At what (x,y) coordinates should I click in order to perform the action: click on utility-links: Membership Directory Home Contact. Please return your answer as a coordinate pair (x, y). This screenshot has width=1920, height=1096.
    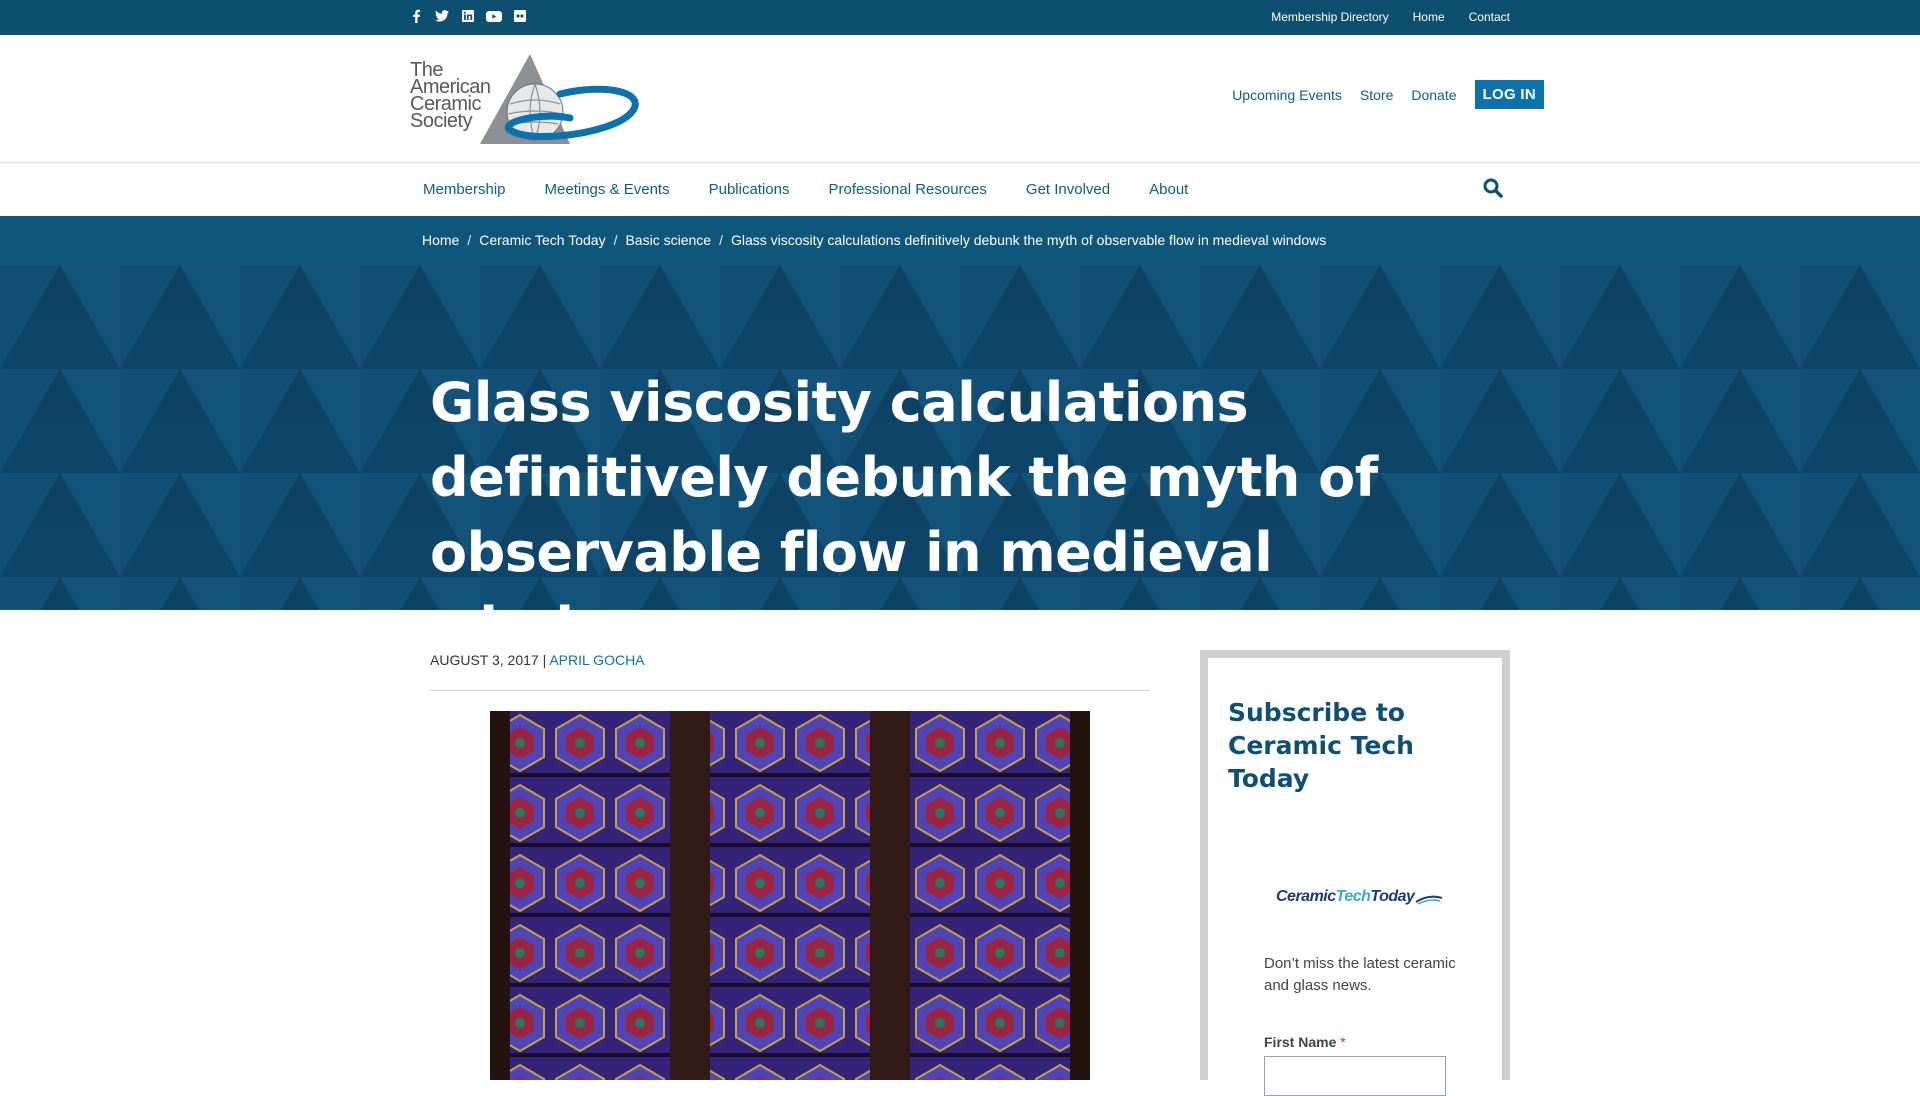
    Looking at the image, I should click on (1390, 17).